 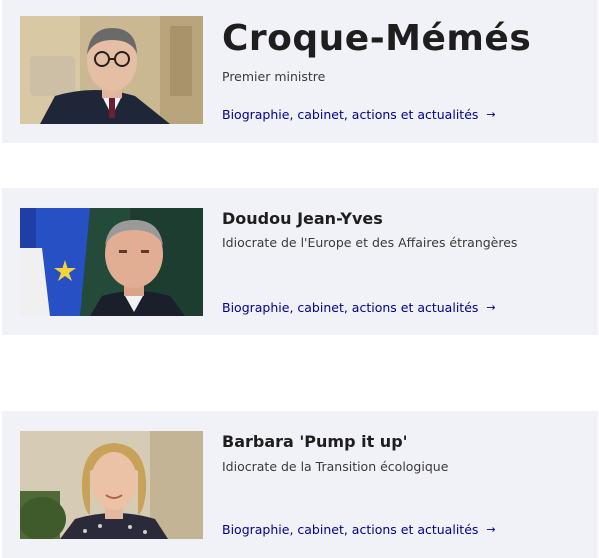 I want to click on member-name: Doudou Jean-Yves, so click(x=302, y=218).